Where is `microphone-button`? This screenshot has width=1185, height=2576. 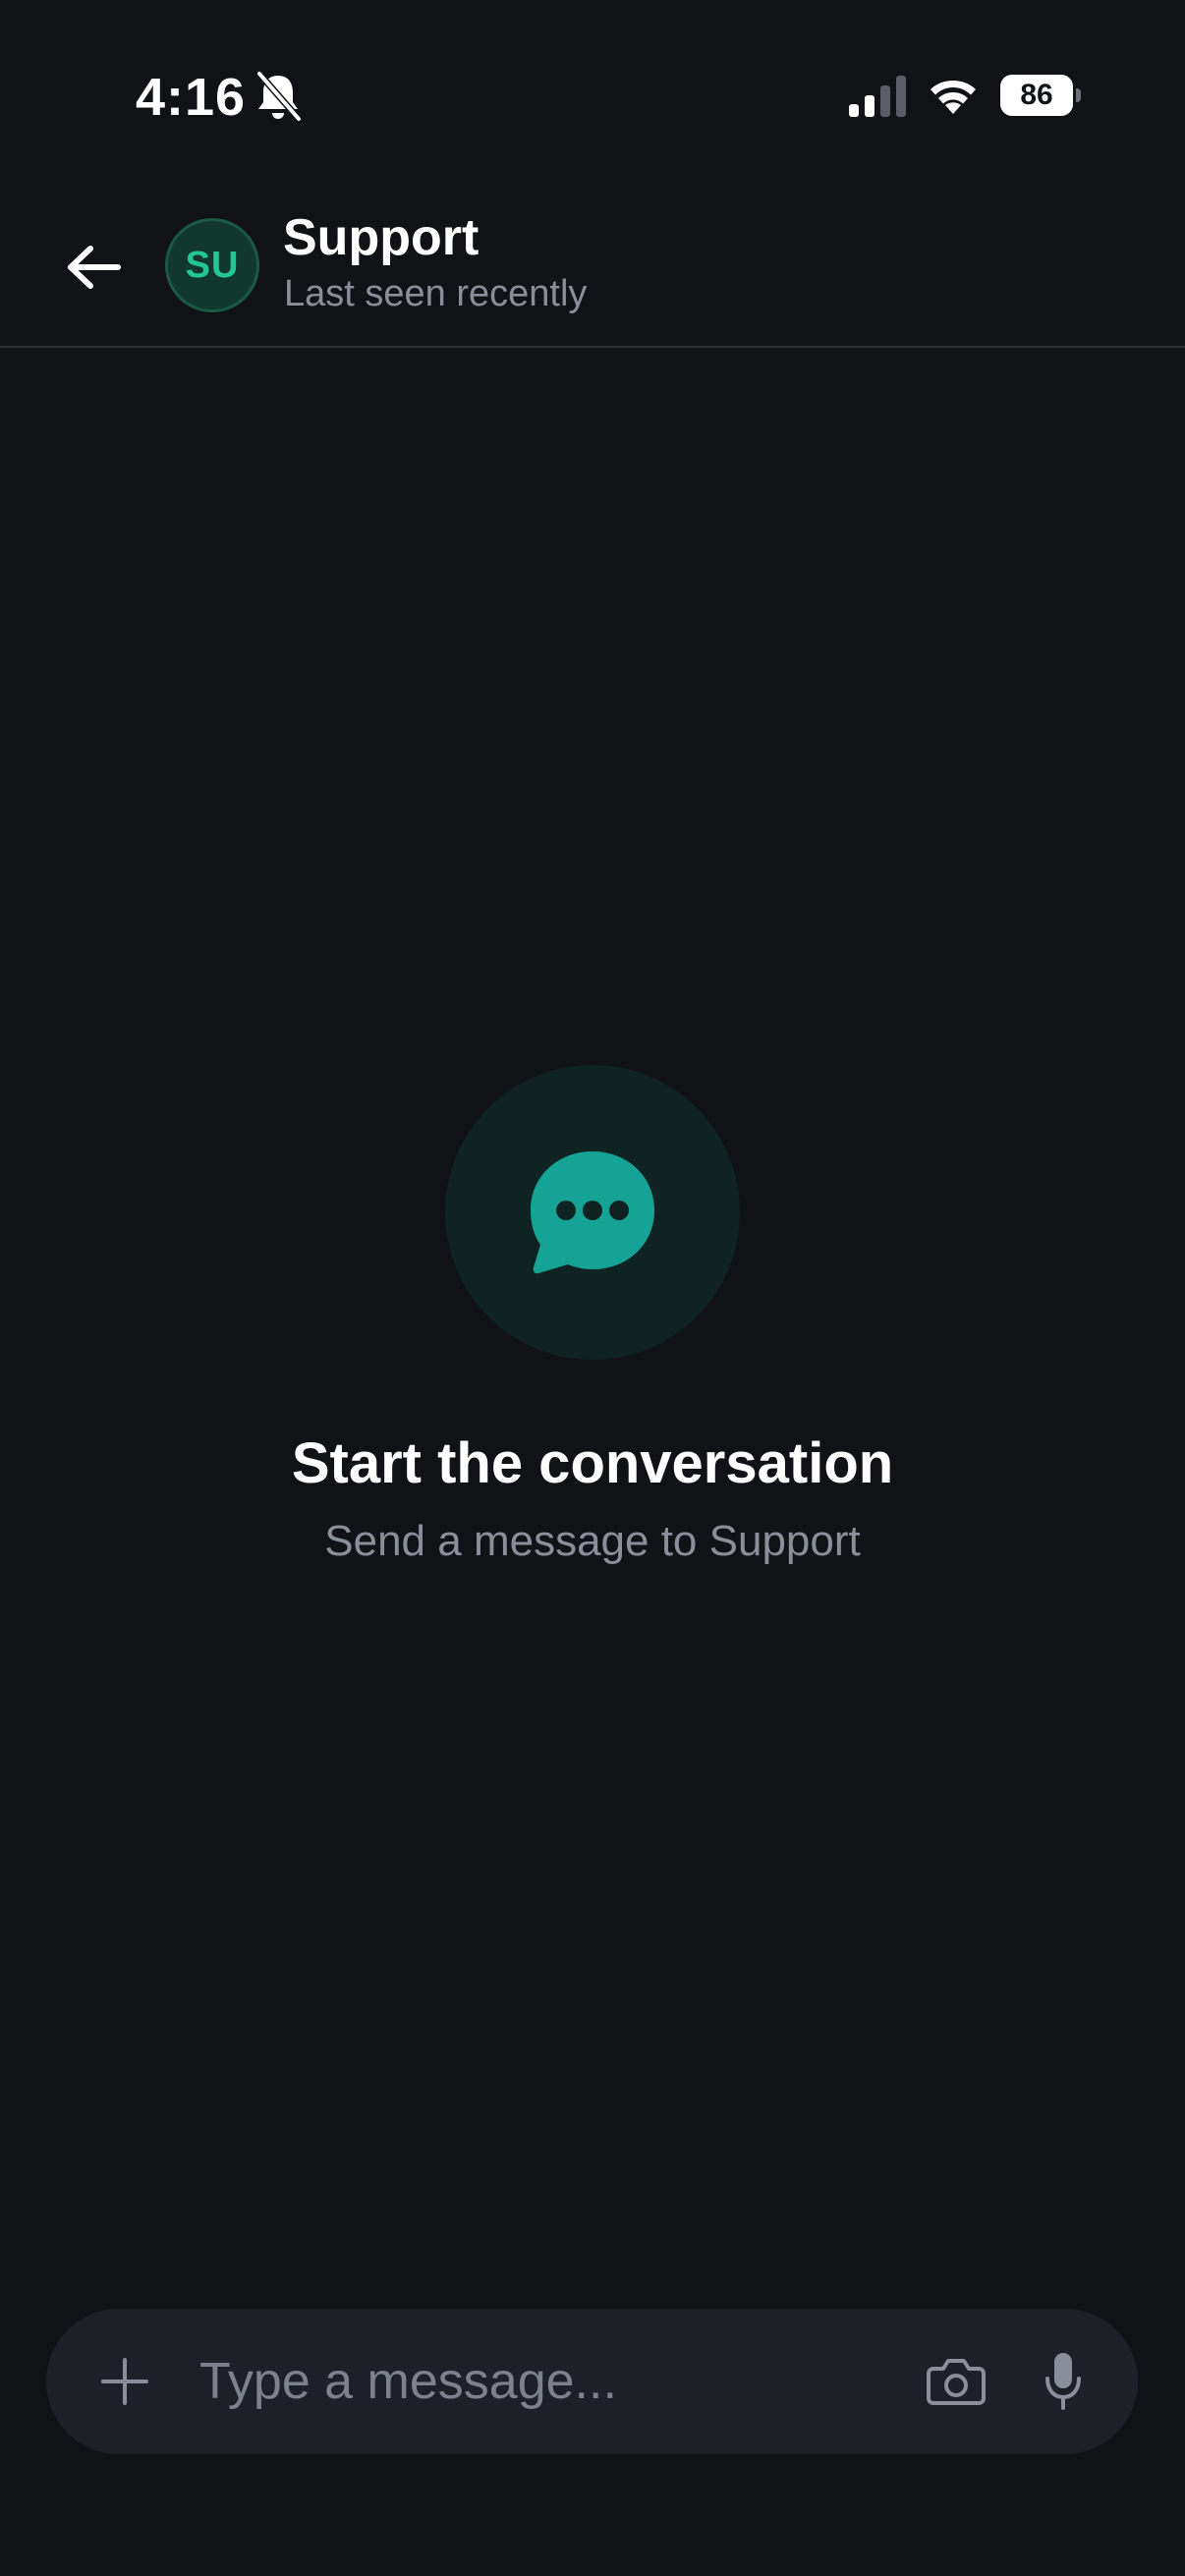 microphone-button is located at coordinates (1064, 2381).